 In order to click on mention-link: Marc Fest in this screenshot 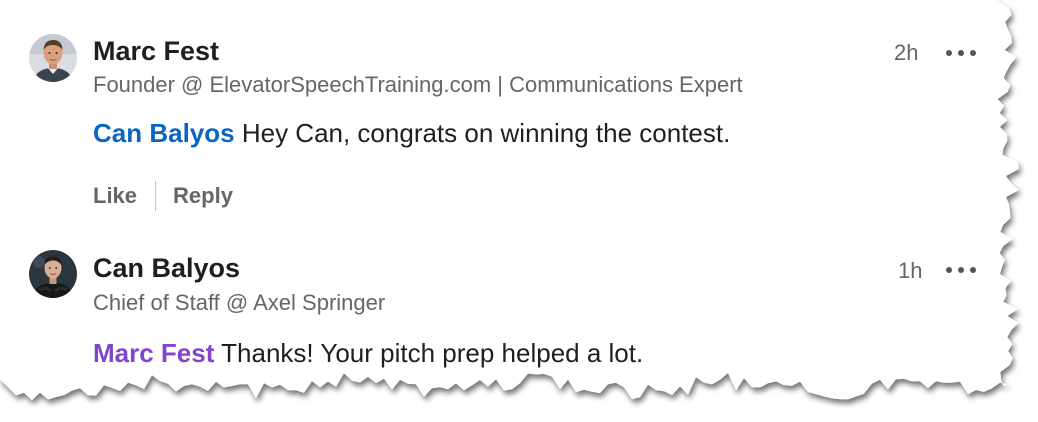, I will do `click(153, 353)`.